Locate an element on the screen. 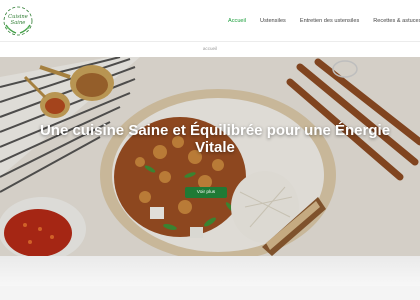 The width and height of the screenshot is (420, 300). logo: Cuisine Saine is located at coordinates (18, 21).